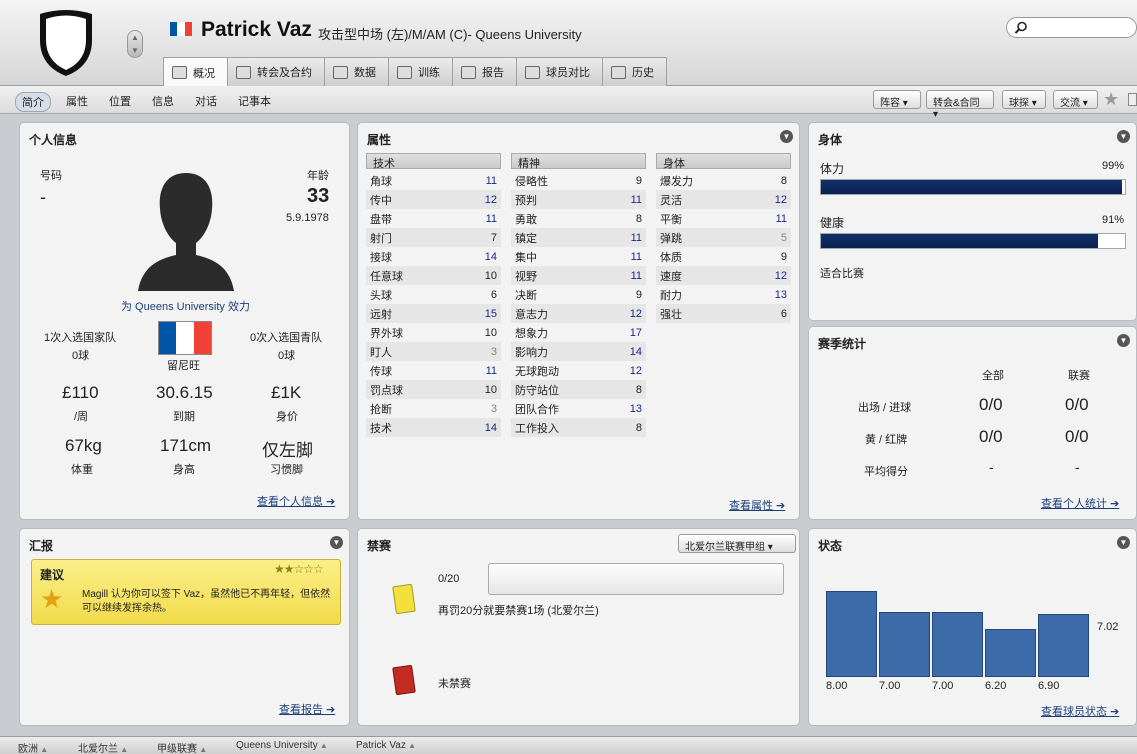  Describe the element at coordinates (433, 237) in the screenshot. I see `attribute-row: 射门 7` at that location.